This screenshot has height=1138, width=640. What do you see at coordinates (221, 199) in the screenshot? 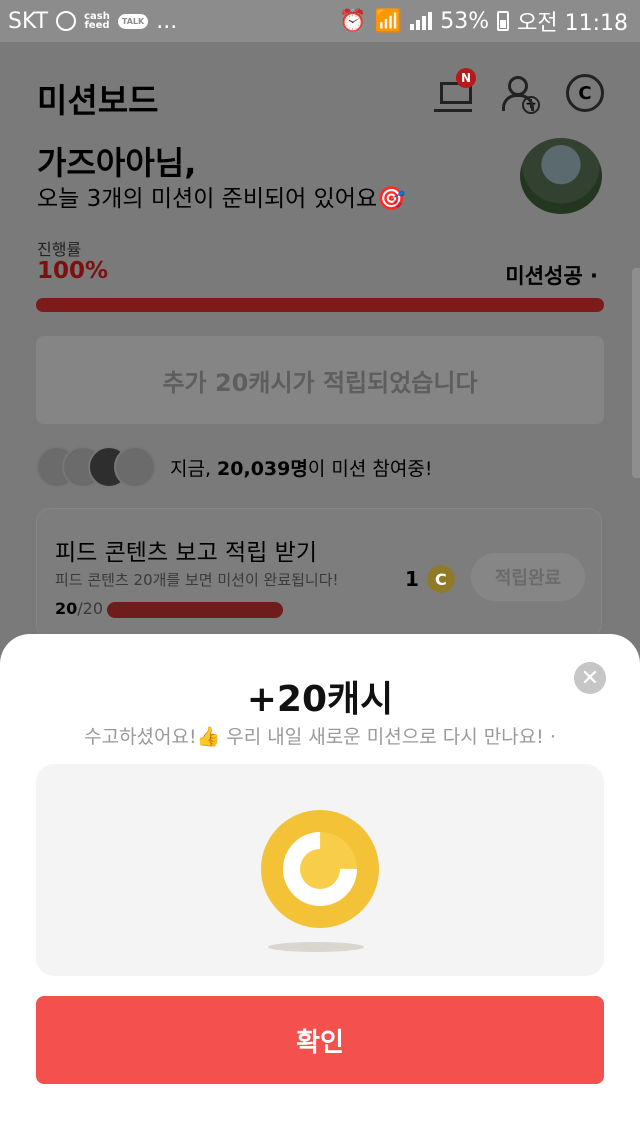
I see `greeting-message: 오늘 3개의 미션이 준비되어 있어요🎯` at bounding box center [221, 199].